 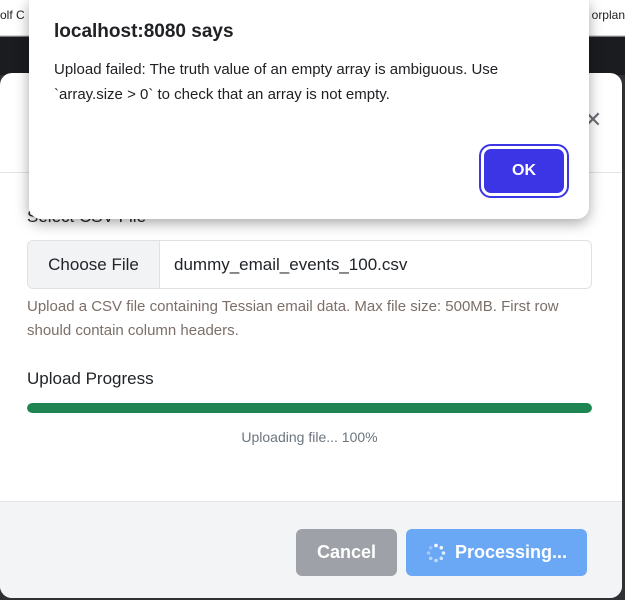 What do you see at coordinates (94, 264) in the screenshot?
I see `choose-file-button: Choose File` at bounding box center [94, 264].